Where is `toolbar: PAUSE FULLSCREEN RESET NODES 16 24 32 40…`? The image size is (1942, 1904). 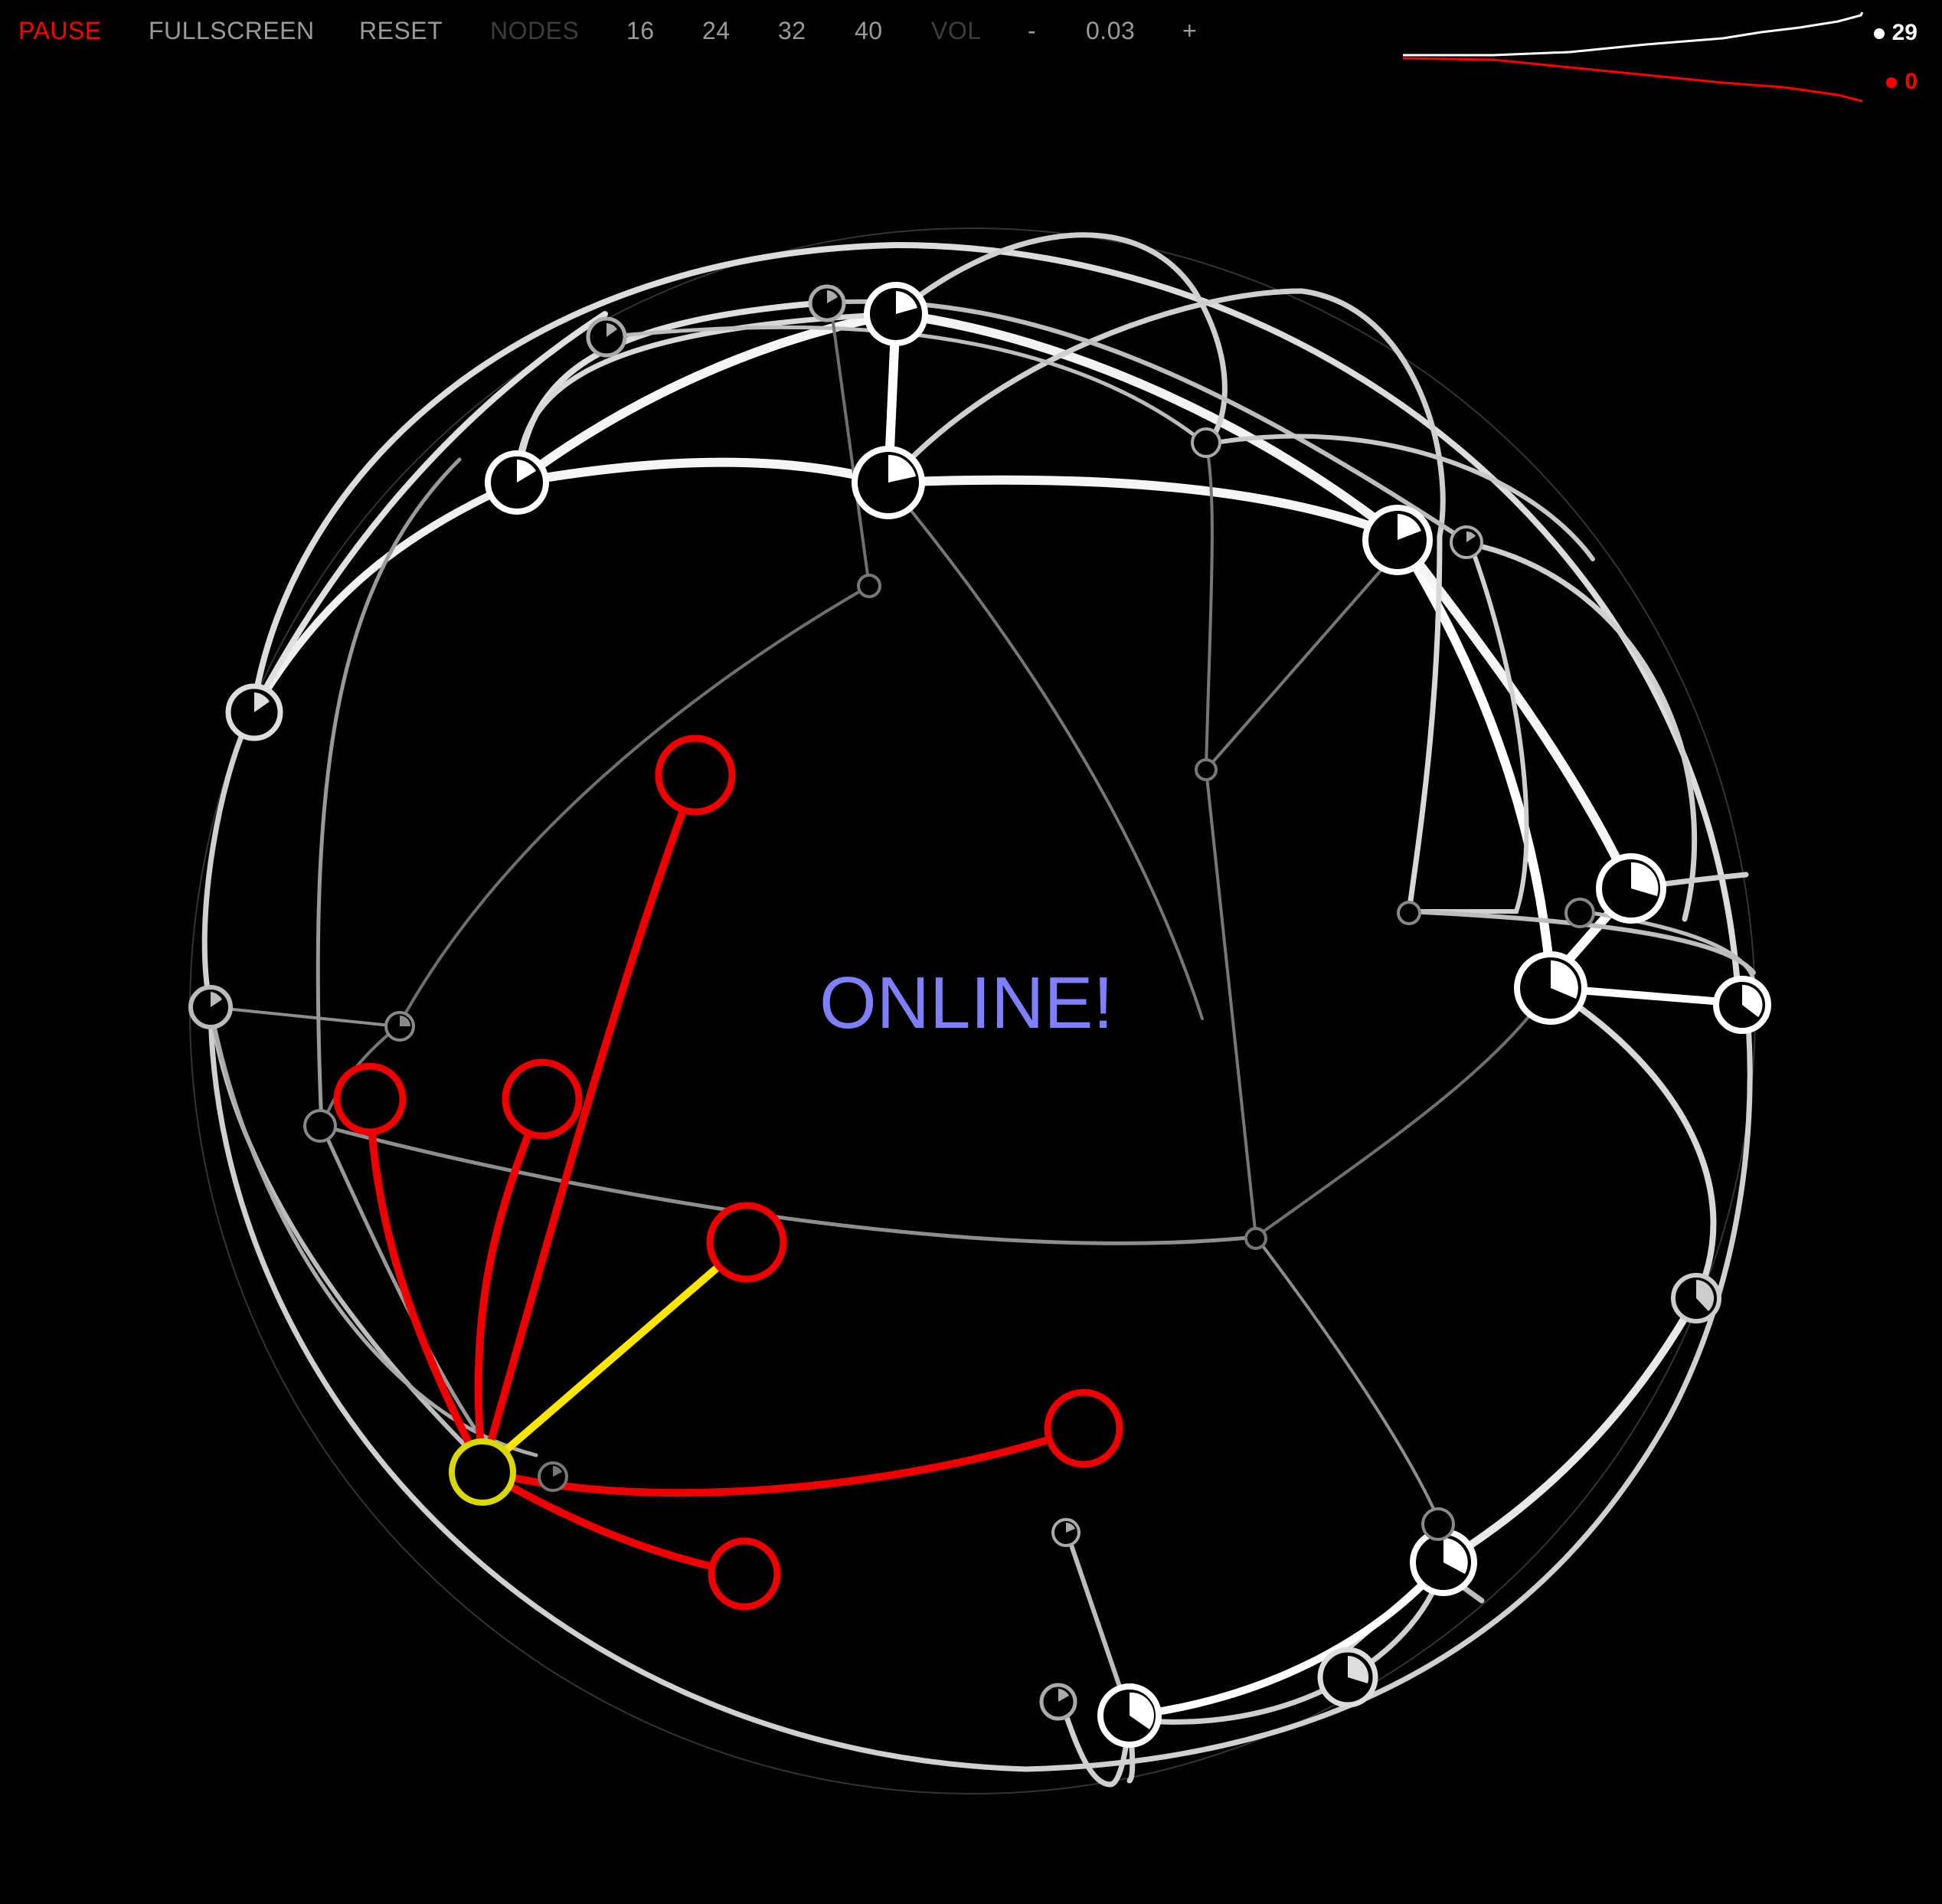 toolbar: PAUSE FULLSCREEN RESET NODES 16 24 32 40… is located at coordinates (681, 32).